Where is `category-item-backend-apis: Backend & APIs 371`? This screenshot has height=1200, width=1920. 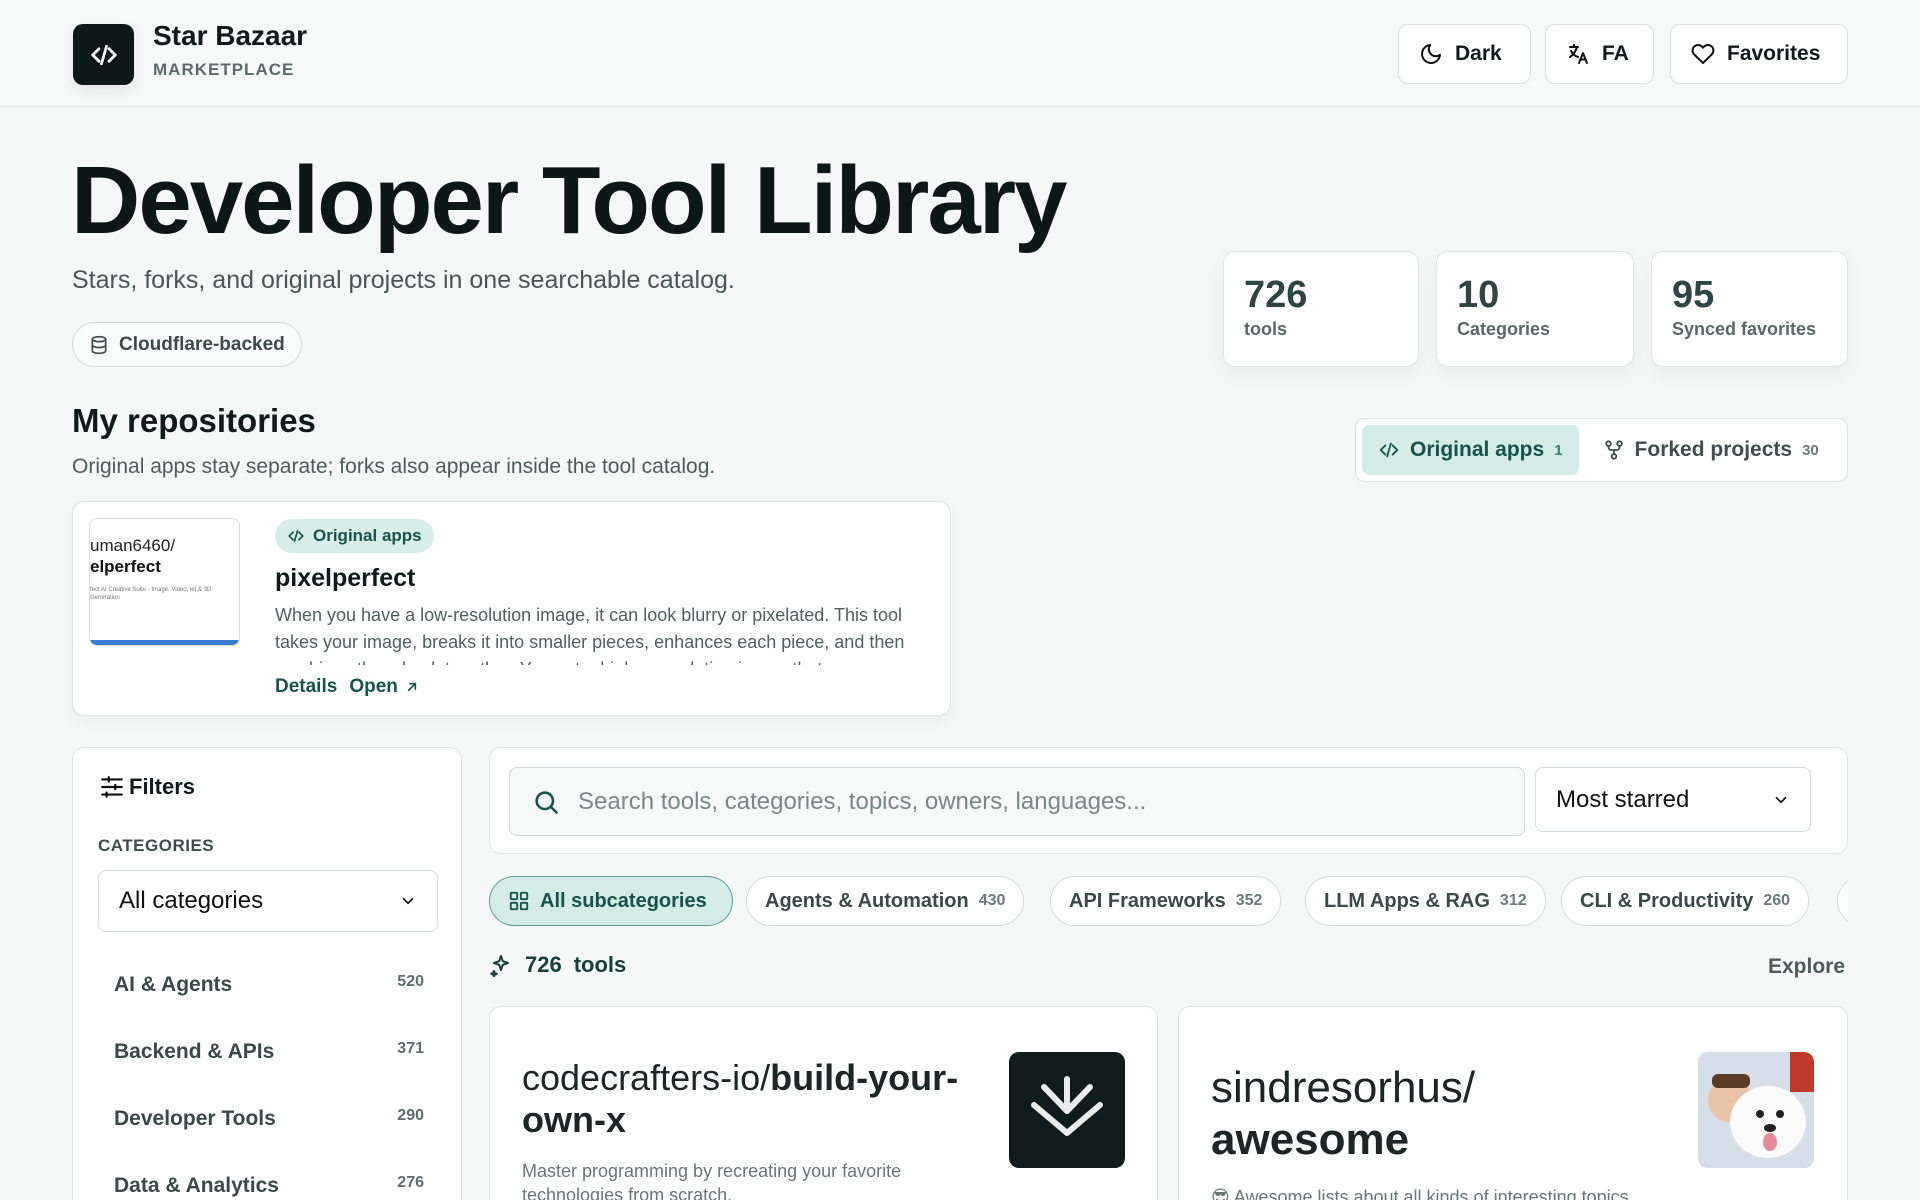 category-item-backend-apis: Backend & APIs 371 is located at coordinates (269, 1052).